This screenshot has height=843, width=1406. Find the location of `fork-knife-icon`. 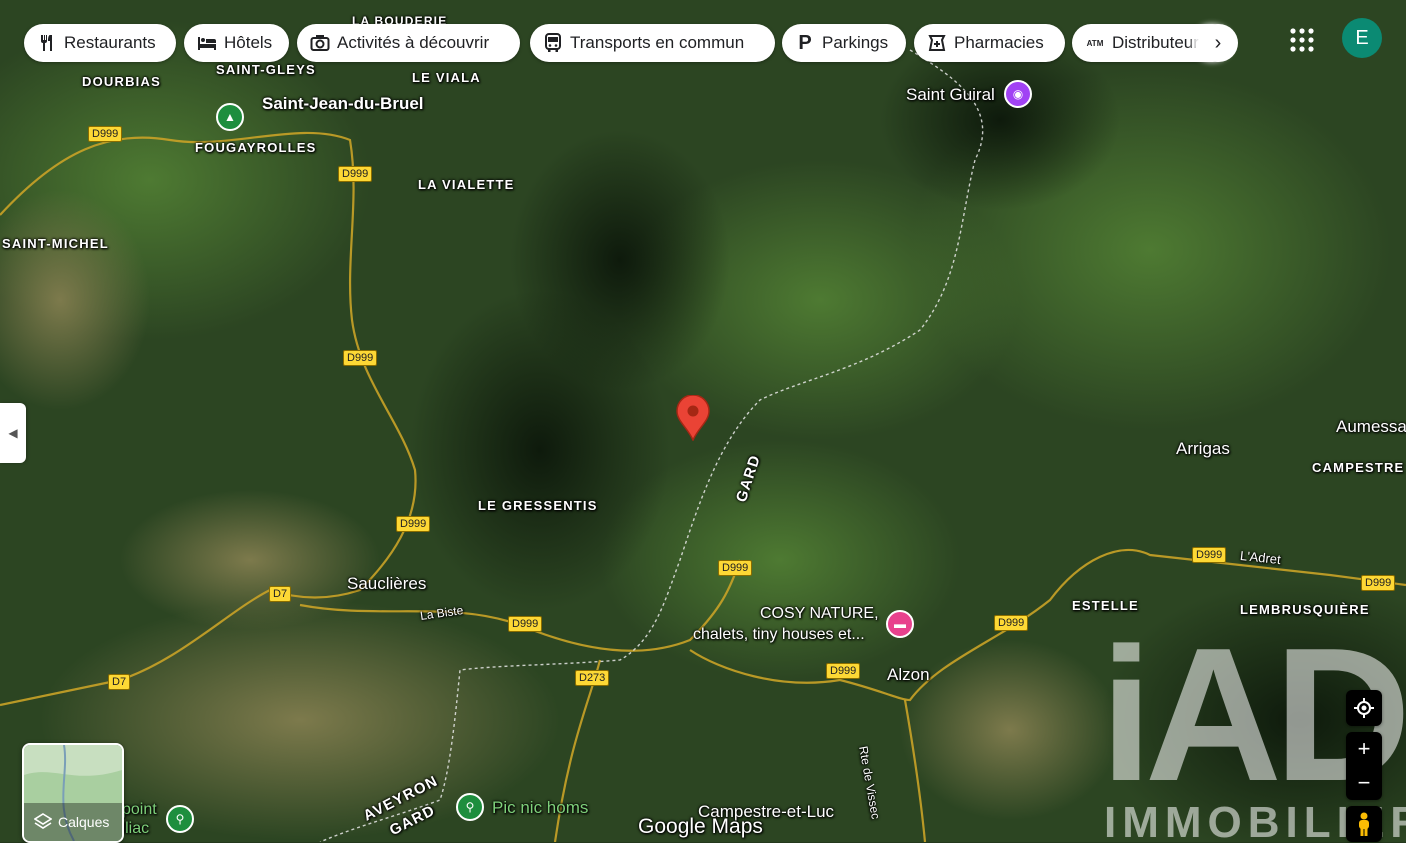

fork-knife-icon is located at coordinates (47, 43).